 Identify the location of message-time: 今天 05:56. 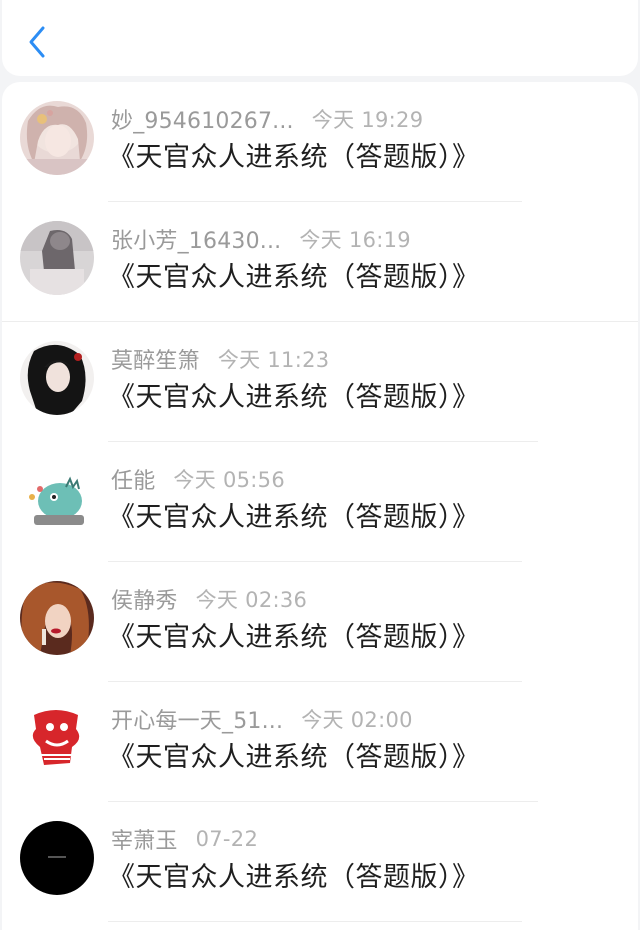
(229, 480).